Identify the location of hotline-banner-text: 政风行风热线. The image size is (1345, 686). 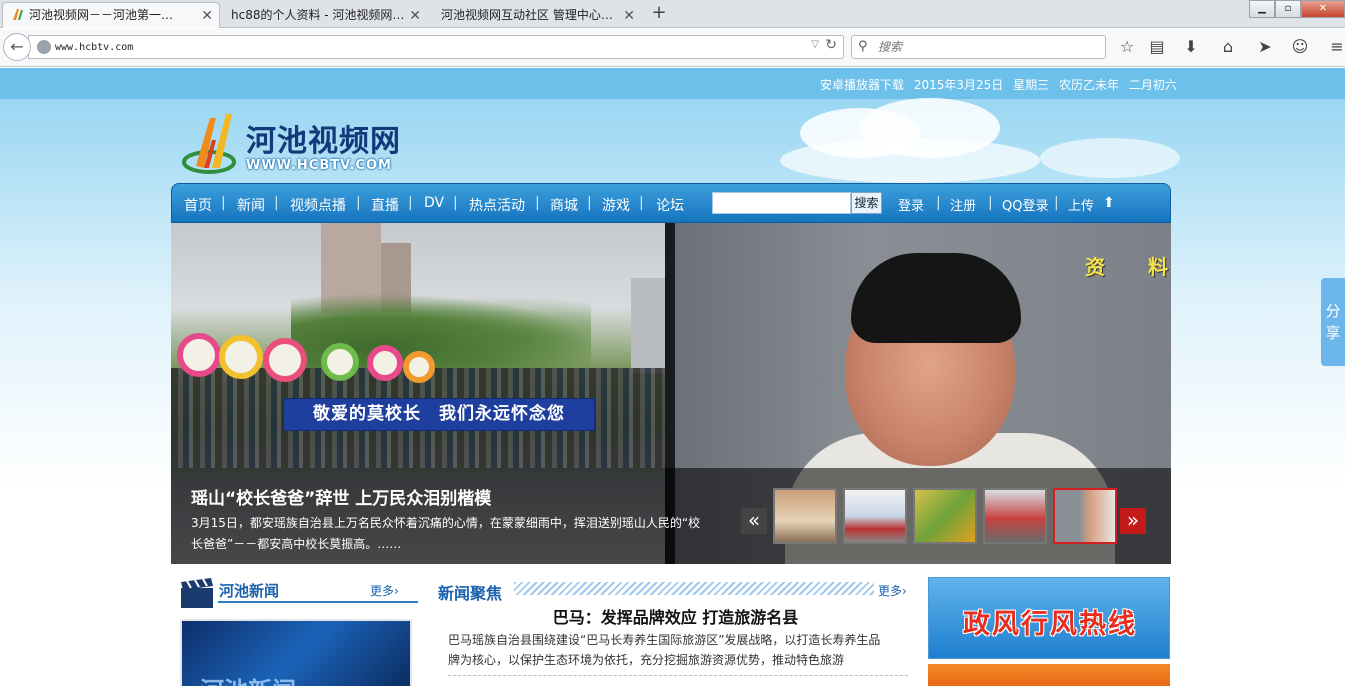
(1050, 624).